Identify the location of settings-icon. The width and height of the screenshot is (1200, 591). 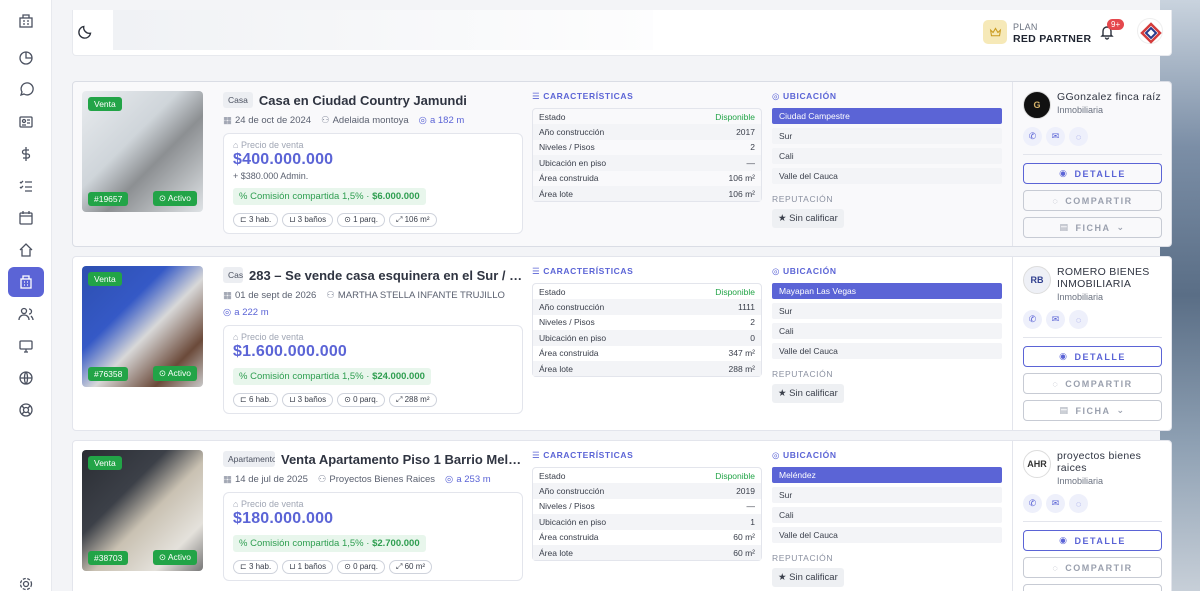
(26, 580).